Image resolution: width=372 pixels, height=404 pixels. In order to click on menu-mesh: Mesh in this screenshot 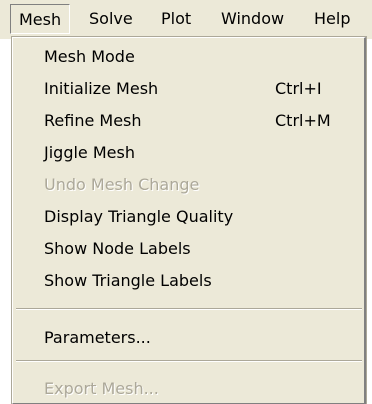, I will do `click(40, 19)`.